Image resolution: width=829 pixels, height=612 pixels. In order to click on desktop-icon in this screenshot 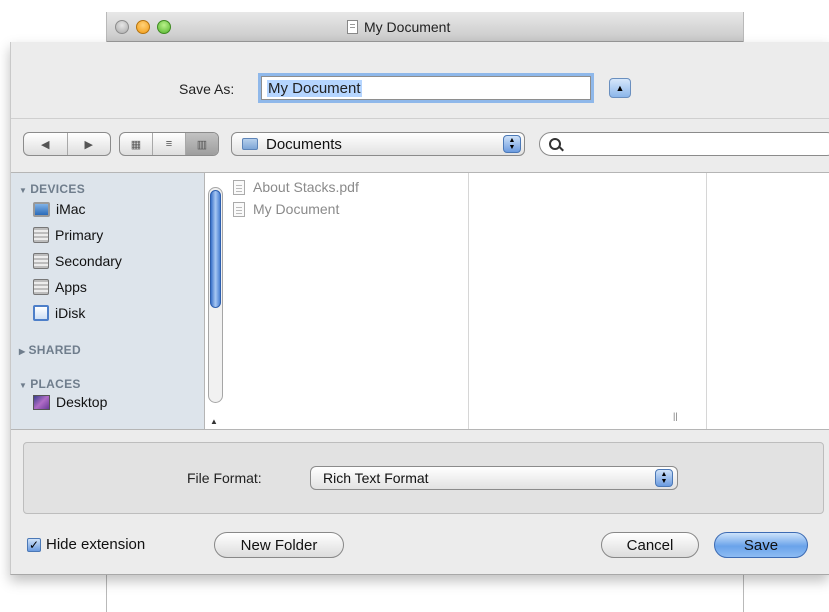, I will do `click(41, 402)`.